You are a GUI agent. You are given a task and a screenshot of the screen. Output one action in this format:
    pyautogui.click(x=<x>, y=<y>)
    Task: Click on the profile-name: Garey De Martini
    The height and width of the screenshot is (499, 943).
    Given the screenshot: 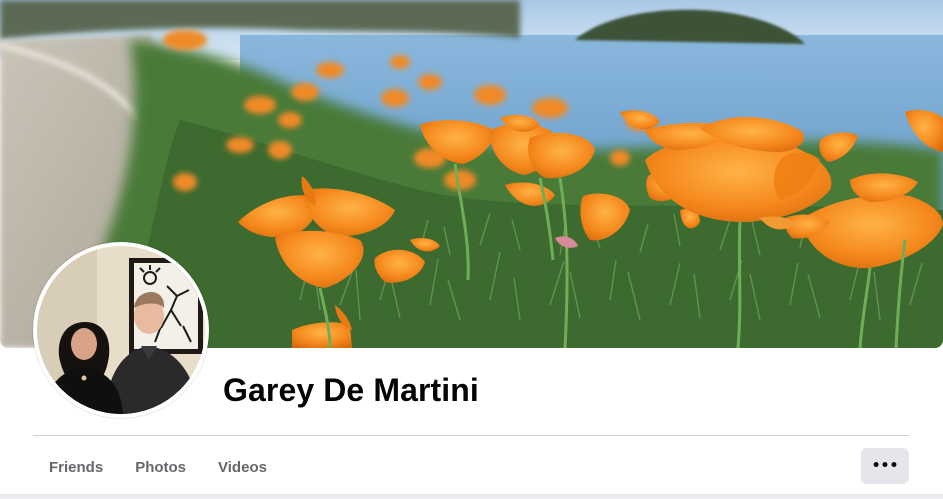 What is the action you would take?
    pyautogui.click(x=351, y=390)
    